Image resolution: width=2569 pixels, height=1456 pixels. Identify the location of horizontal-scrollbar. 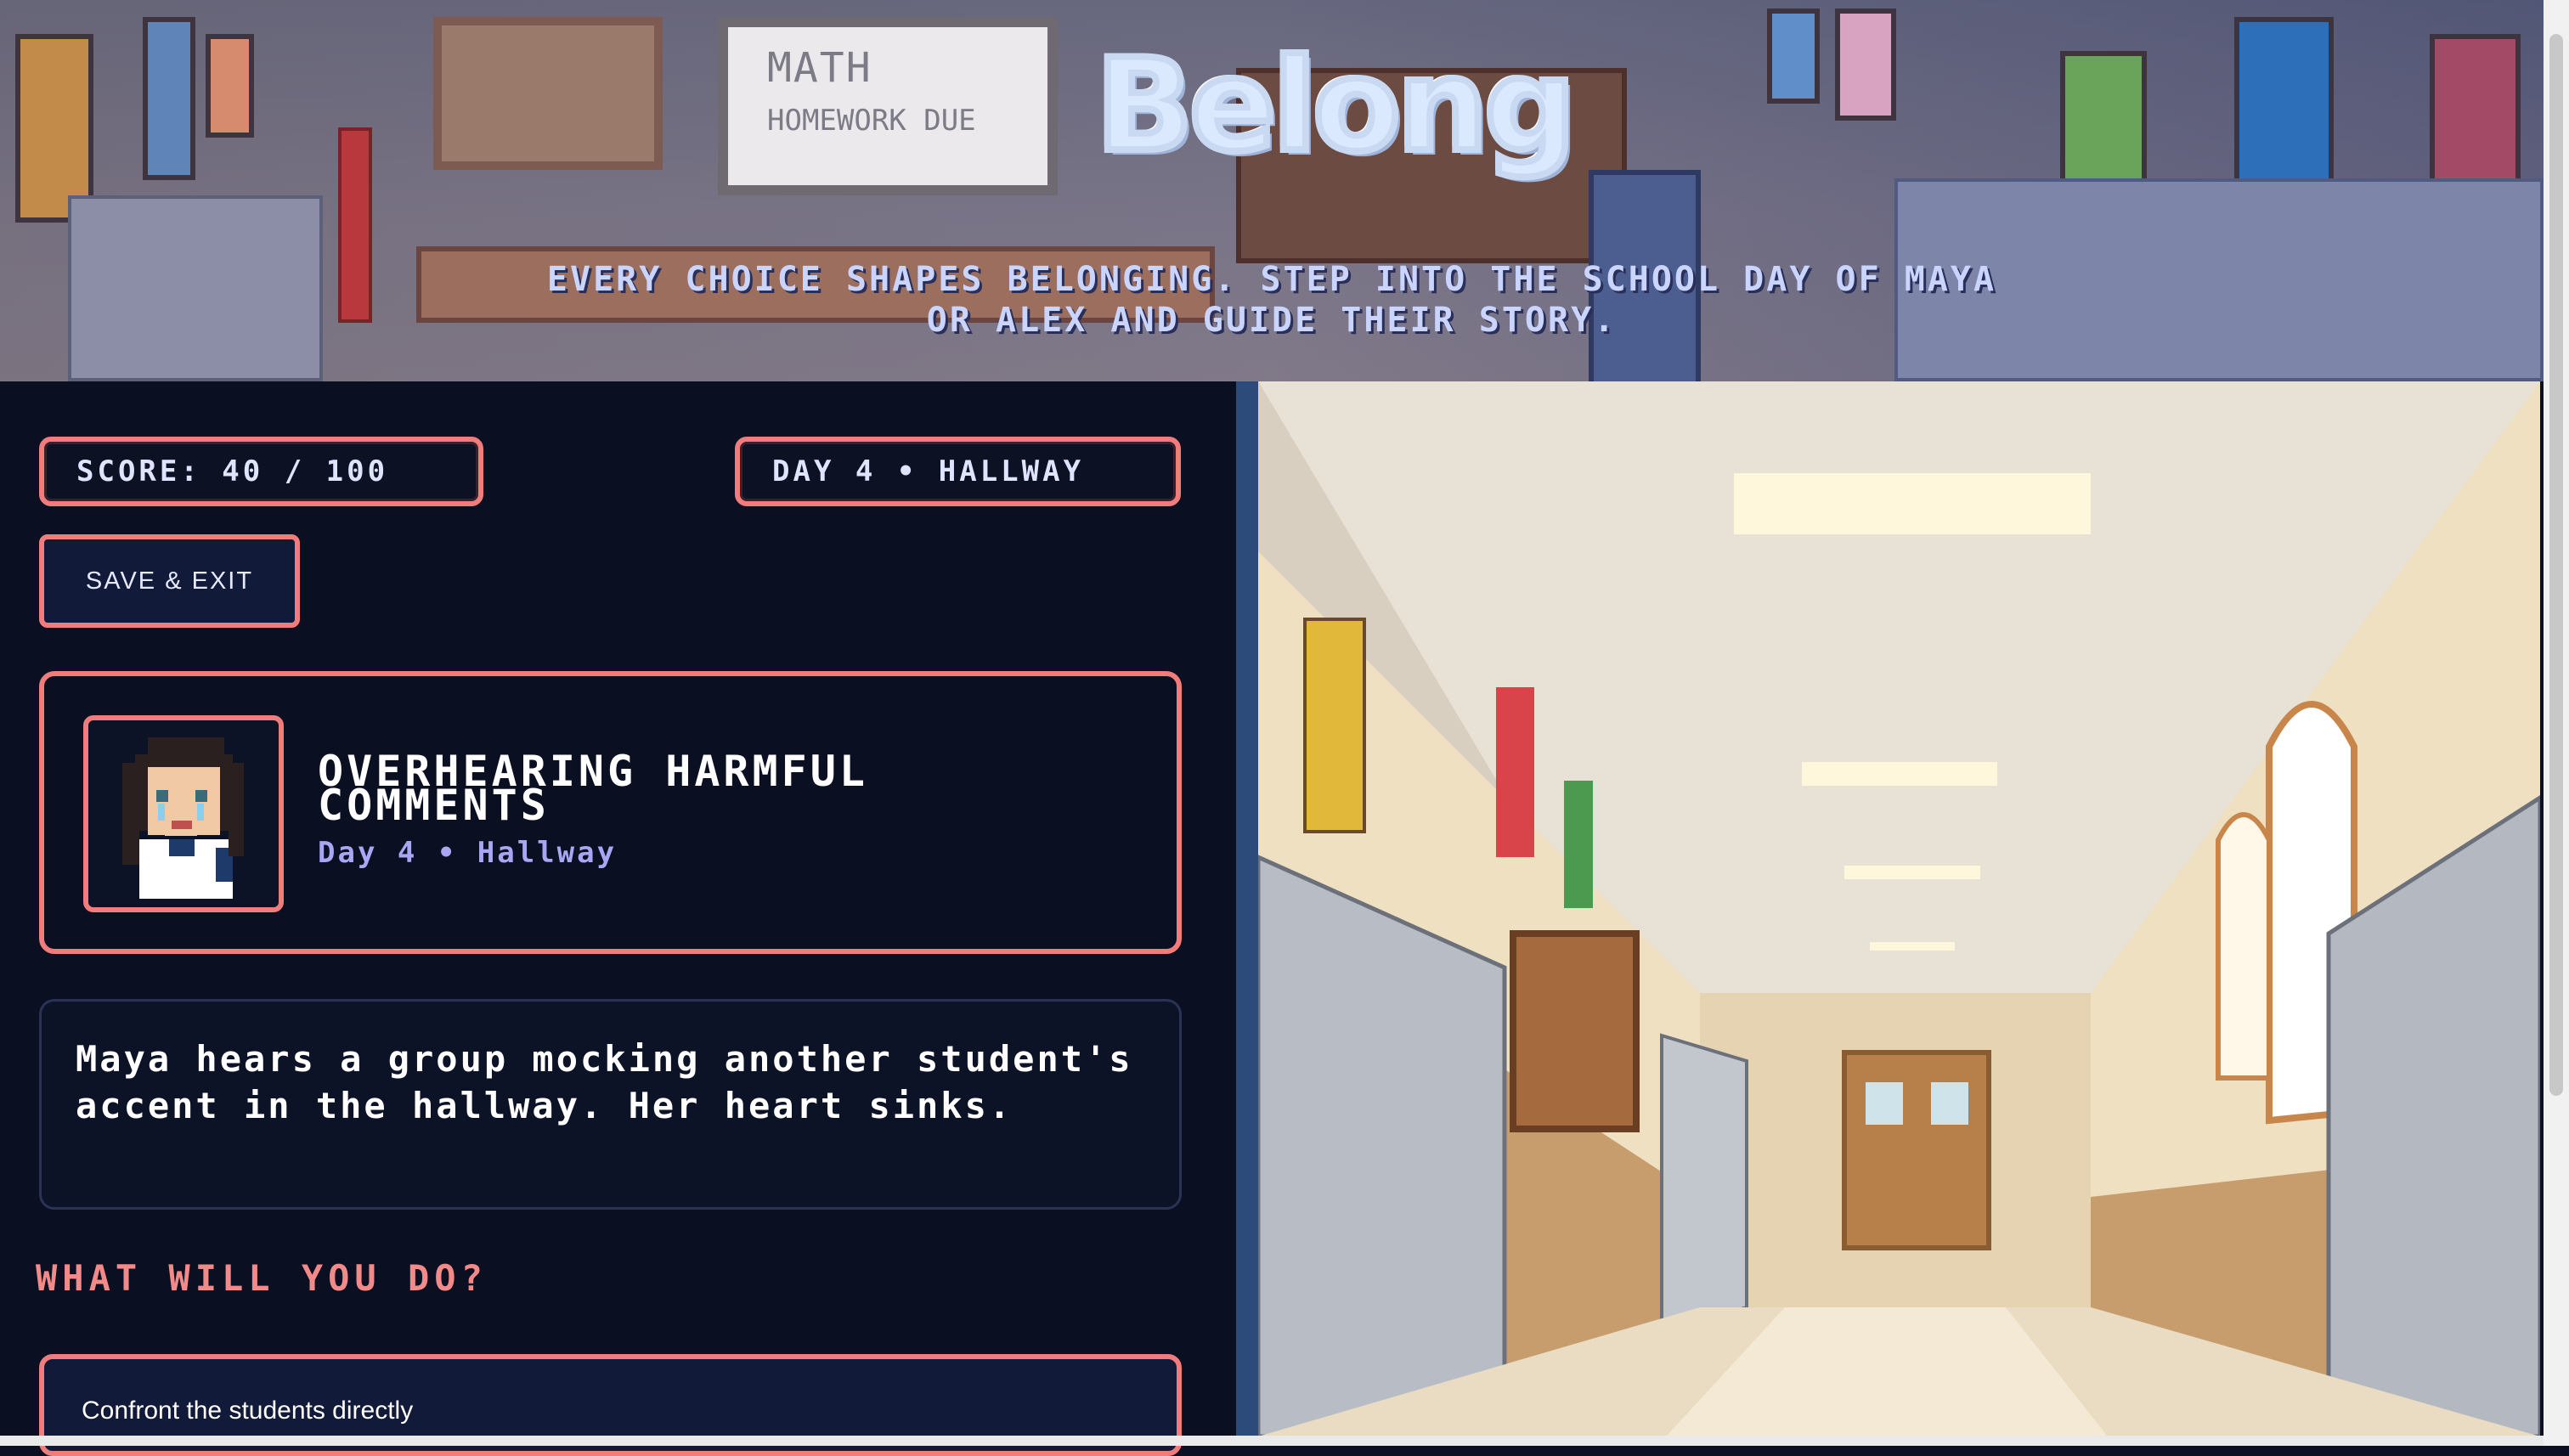
(1272, 1441).